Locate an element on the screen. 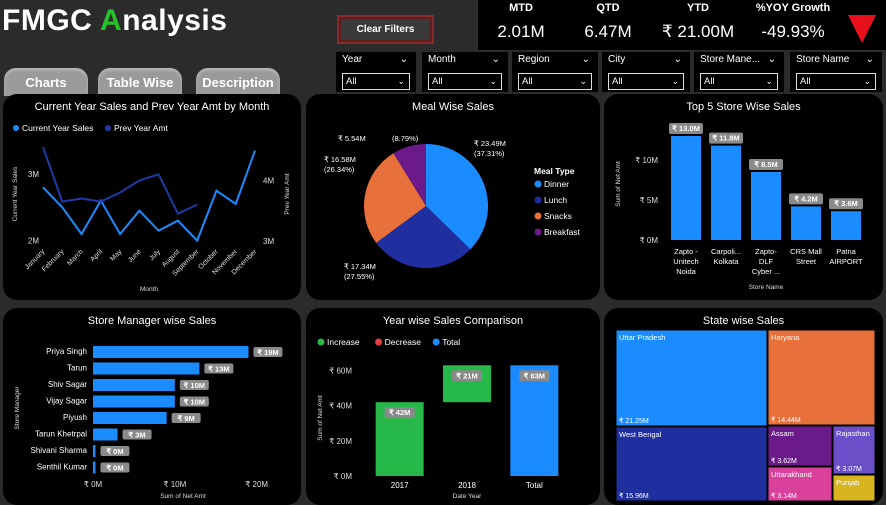 The image size is (886, 505). slice-value-label: ₹ 23.49M is located at coordinates (490, 143).